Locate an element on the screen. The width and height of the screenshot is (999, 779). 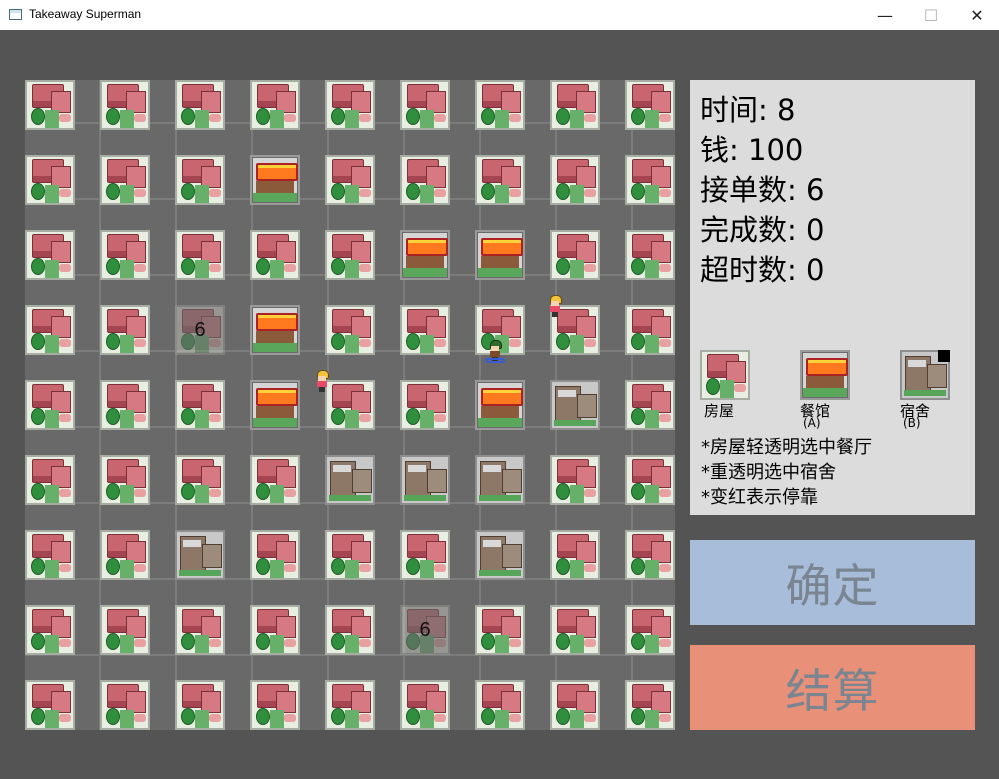
restaurant-legend-icon is located at coordinates (825, 375).